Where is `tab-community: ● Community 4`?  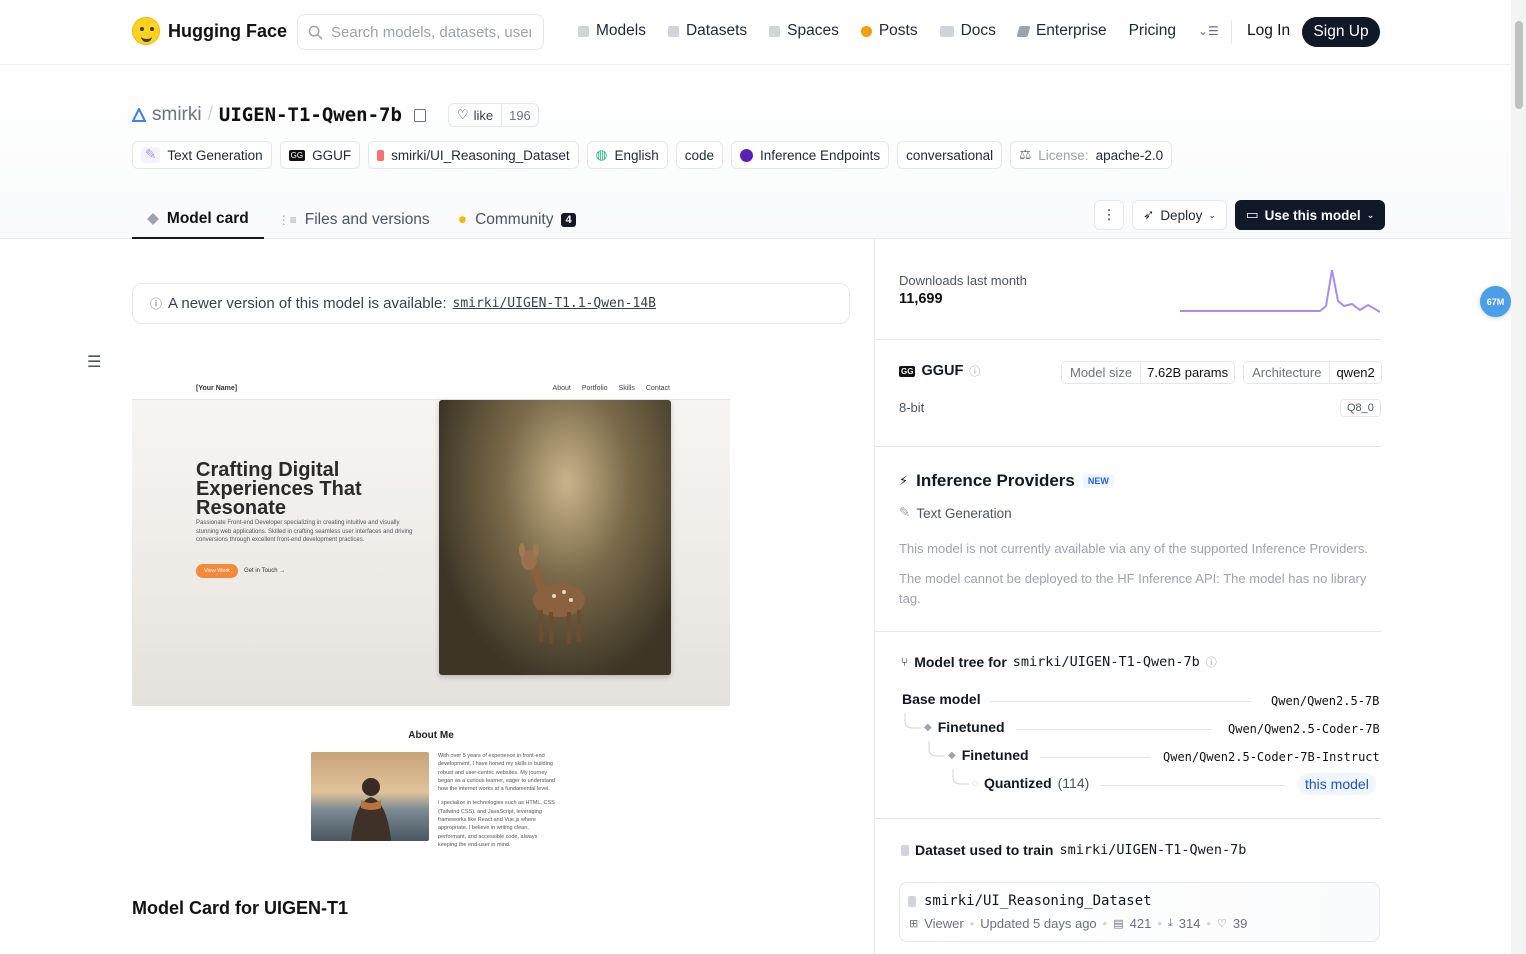
tab-community: ● Community 4 is located at coordinates (517, 219).